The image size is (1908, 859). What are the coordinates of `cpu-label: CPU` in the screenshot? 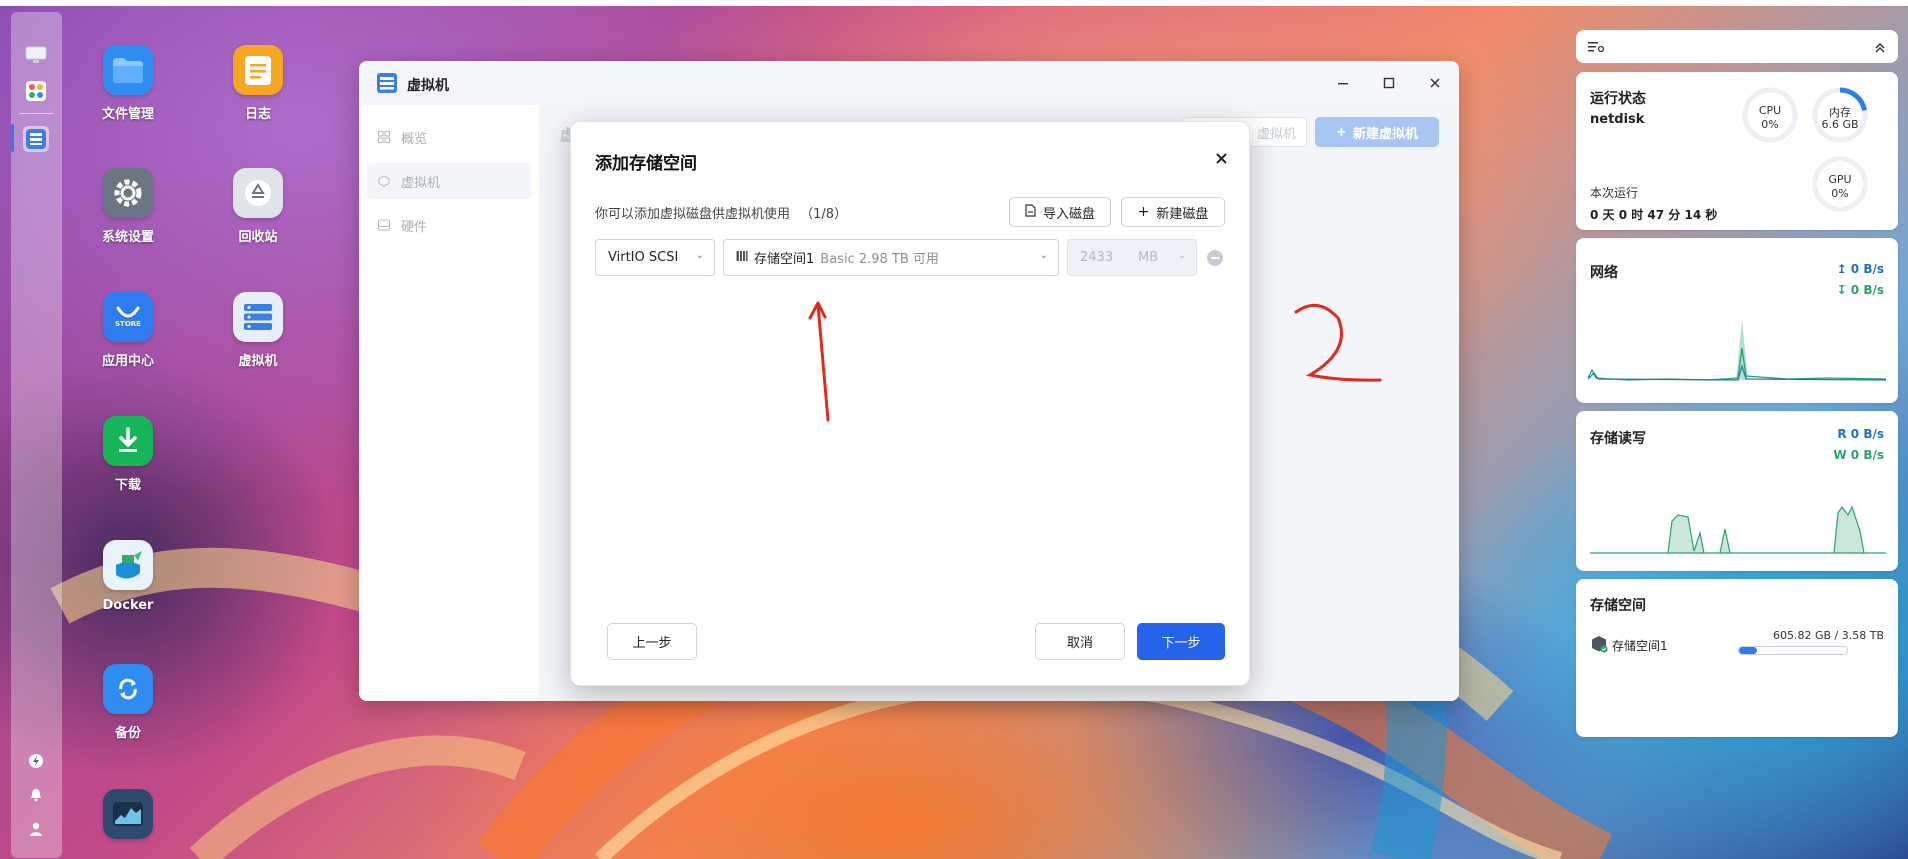 It's located at (1770, 110).